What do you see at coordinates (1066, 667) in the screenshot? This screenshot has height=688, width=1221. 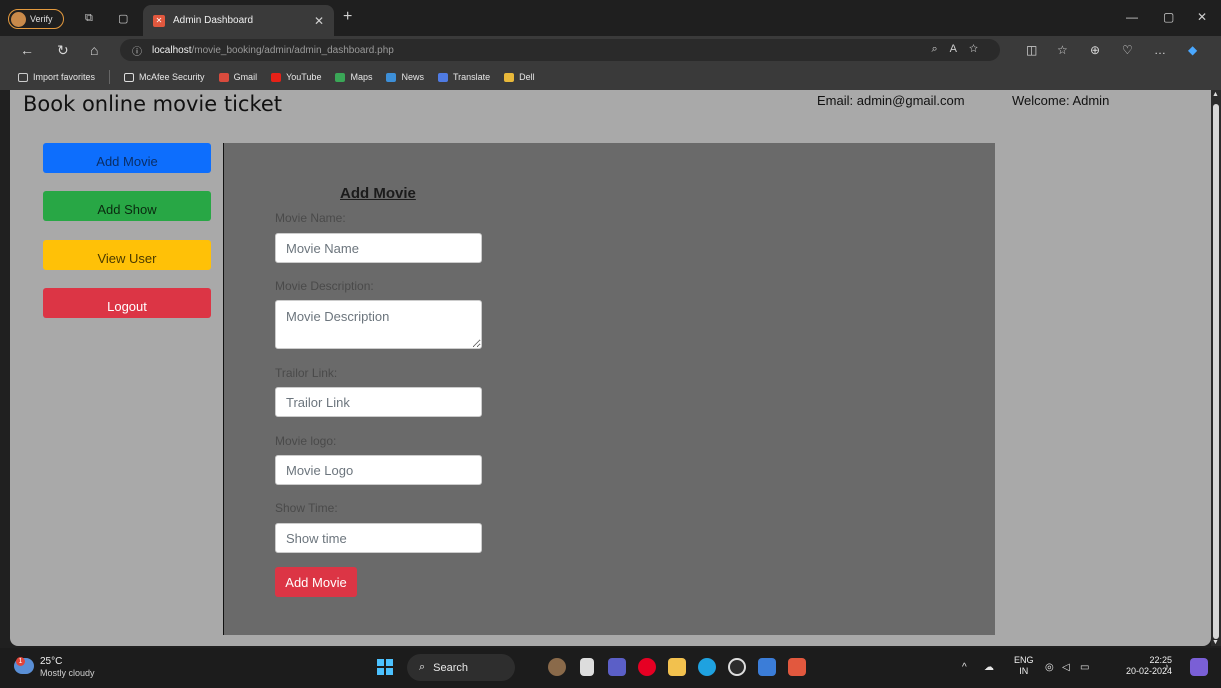 I see `volume-icon: ◁` at bounding box center [1066, 667].